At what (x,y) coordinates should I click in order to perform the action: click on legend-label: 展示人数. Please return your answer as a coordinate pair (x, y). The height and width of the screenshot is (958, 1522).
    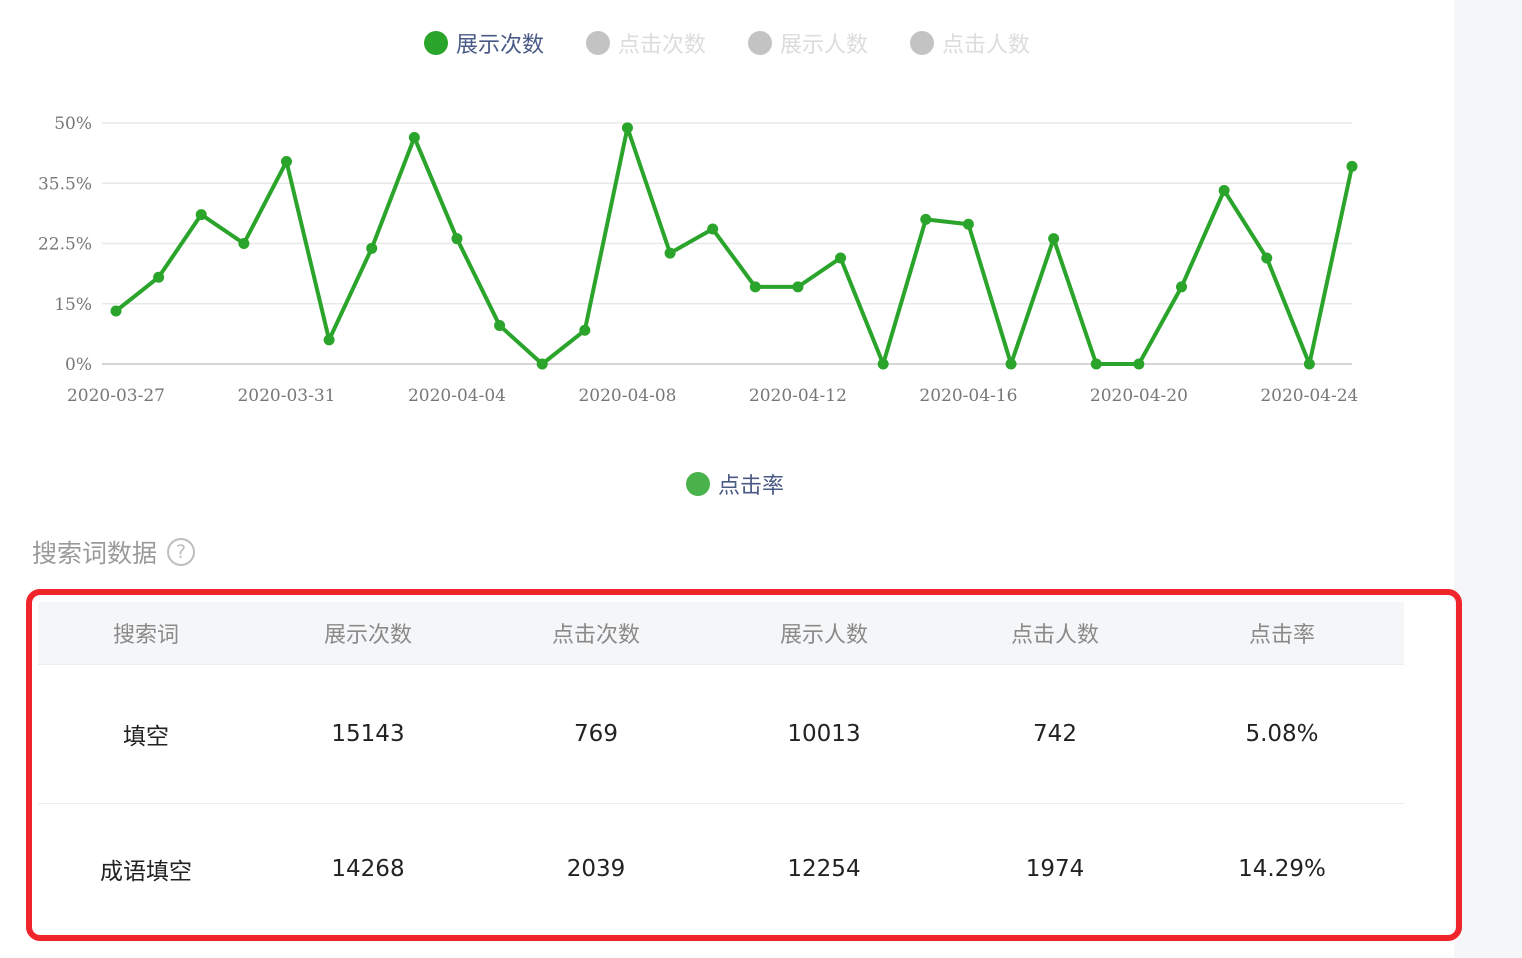
    Looking at the image, I should click on (824, 45).